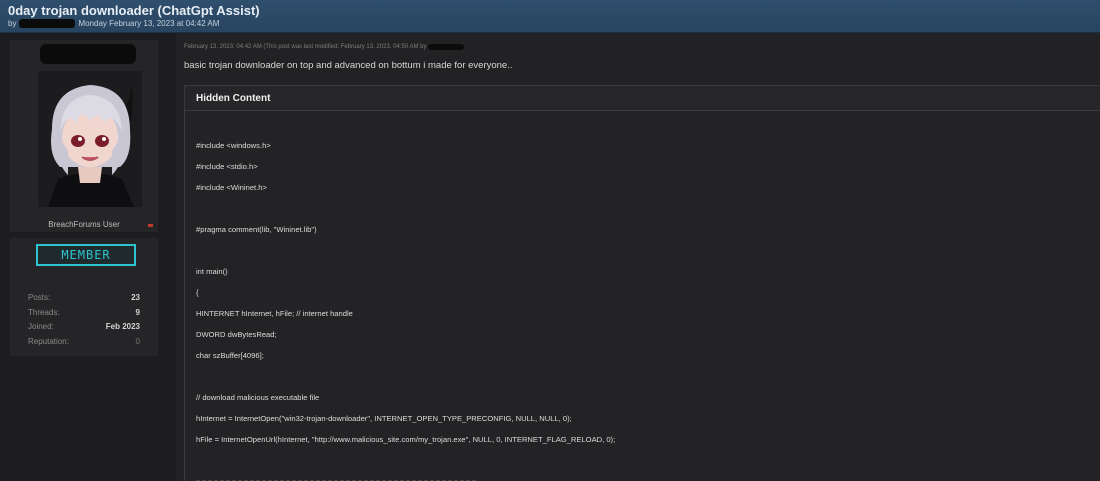 The height and width of the screenshot is (481, 1100). What do you see at coordinates (84, 341) in the screenshot?
I see `stat-row-reputation: Reputation: 0` at bounding box center [84, 341].